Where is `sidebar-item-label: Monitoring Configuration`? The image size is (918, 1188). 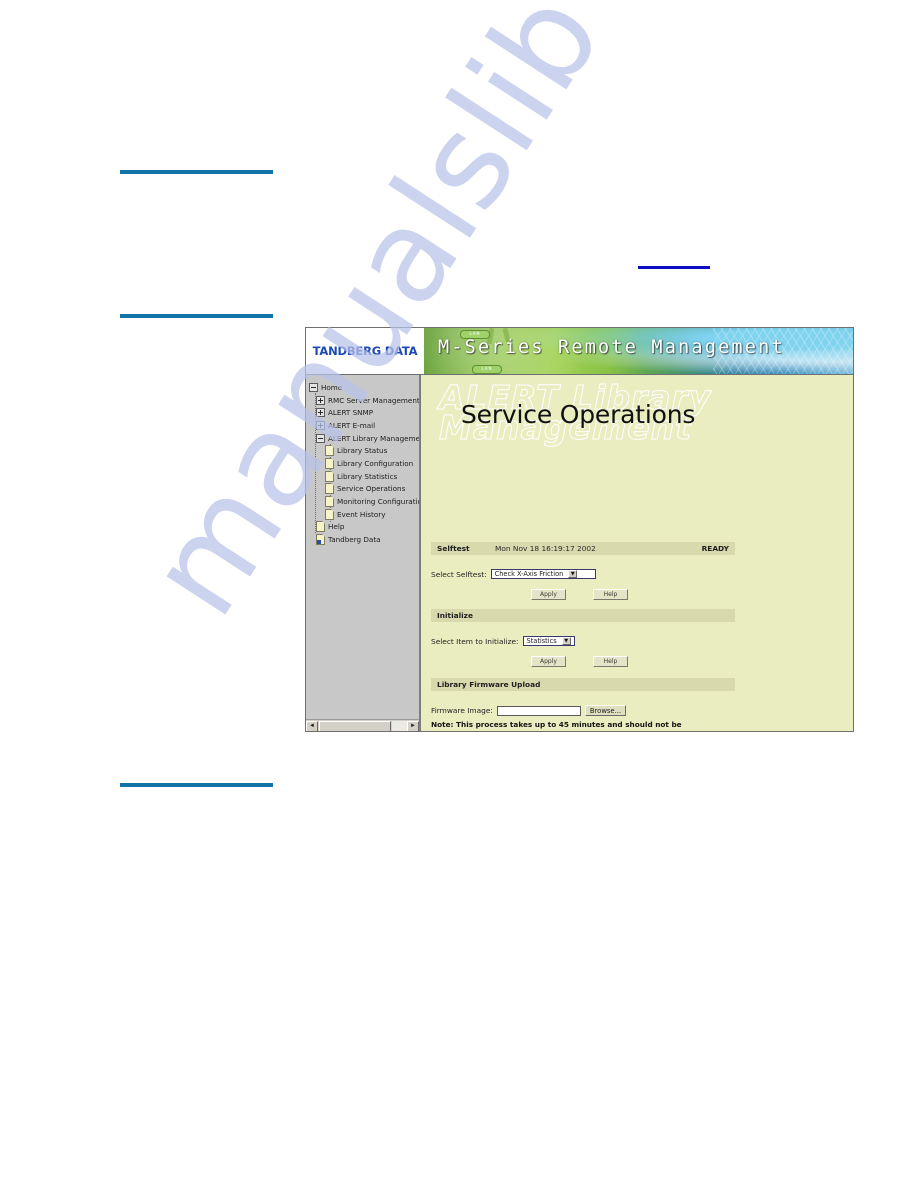
sidebar-item-label: Monitoring Configuration is located at coordinates (378, 502).